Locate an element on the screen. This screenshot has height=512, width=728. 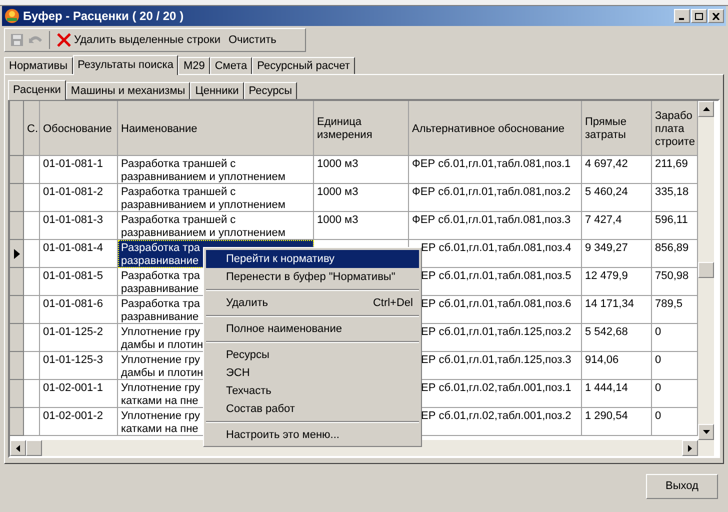
close-button is located at coordinates (716, 16).